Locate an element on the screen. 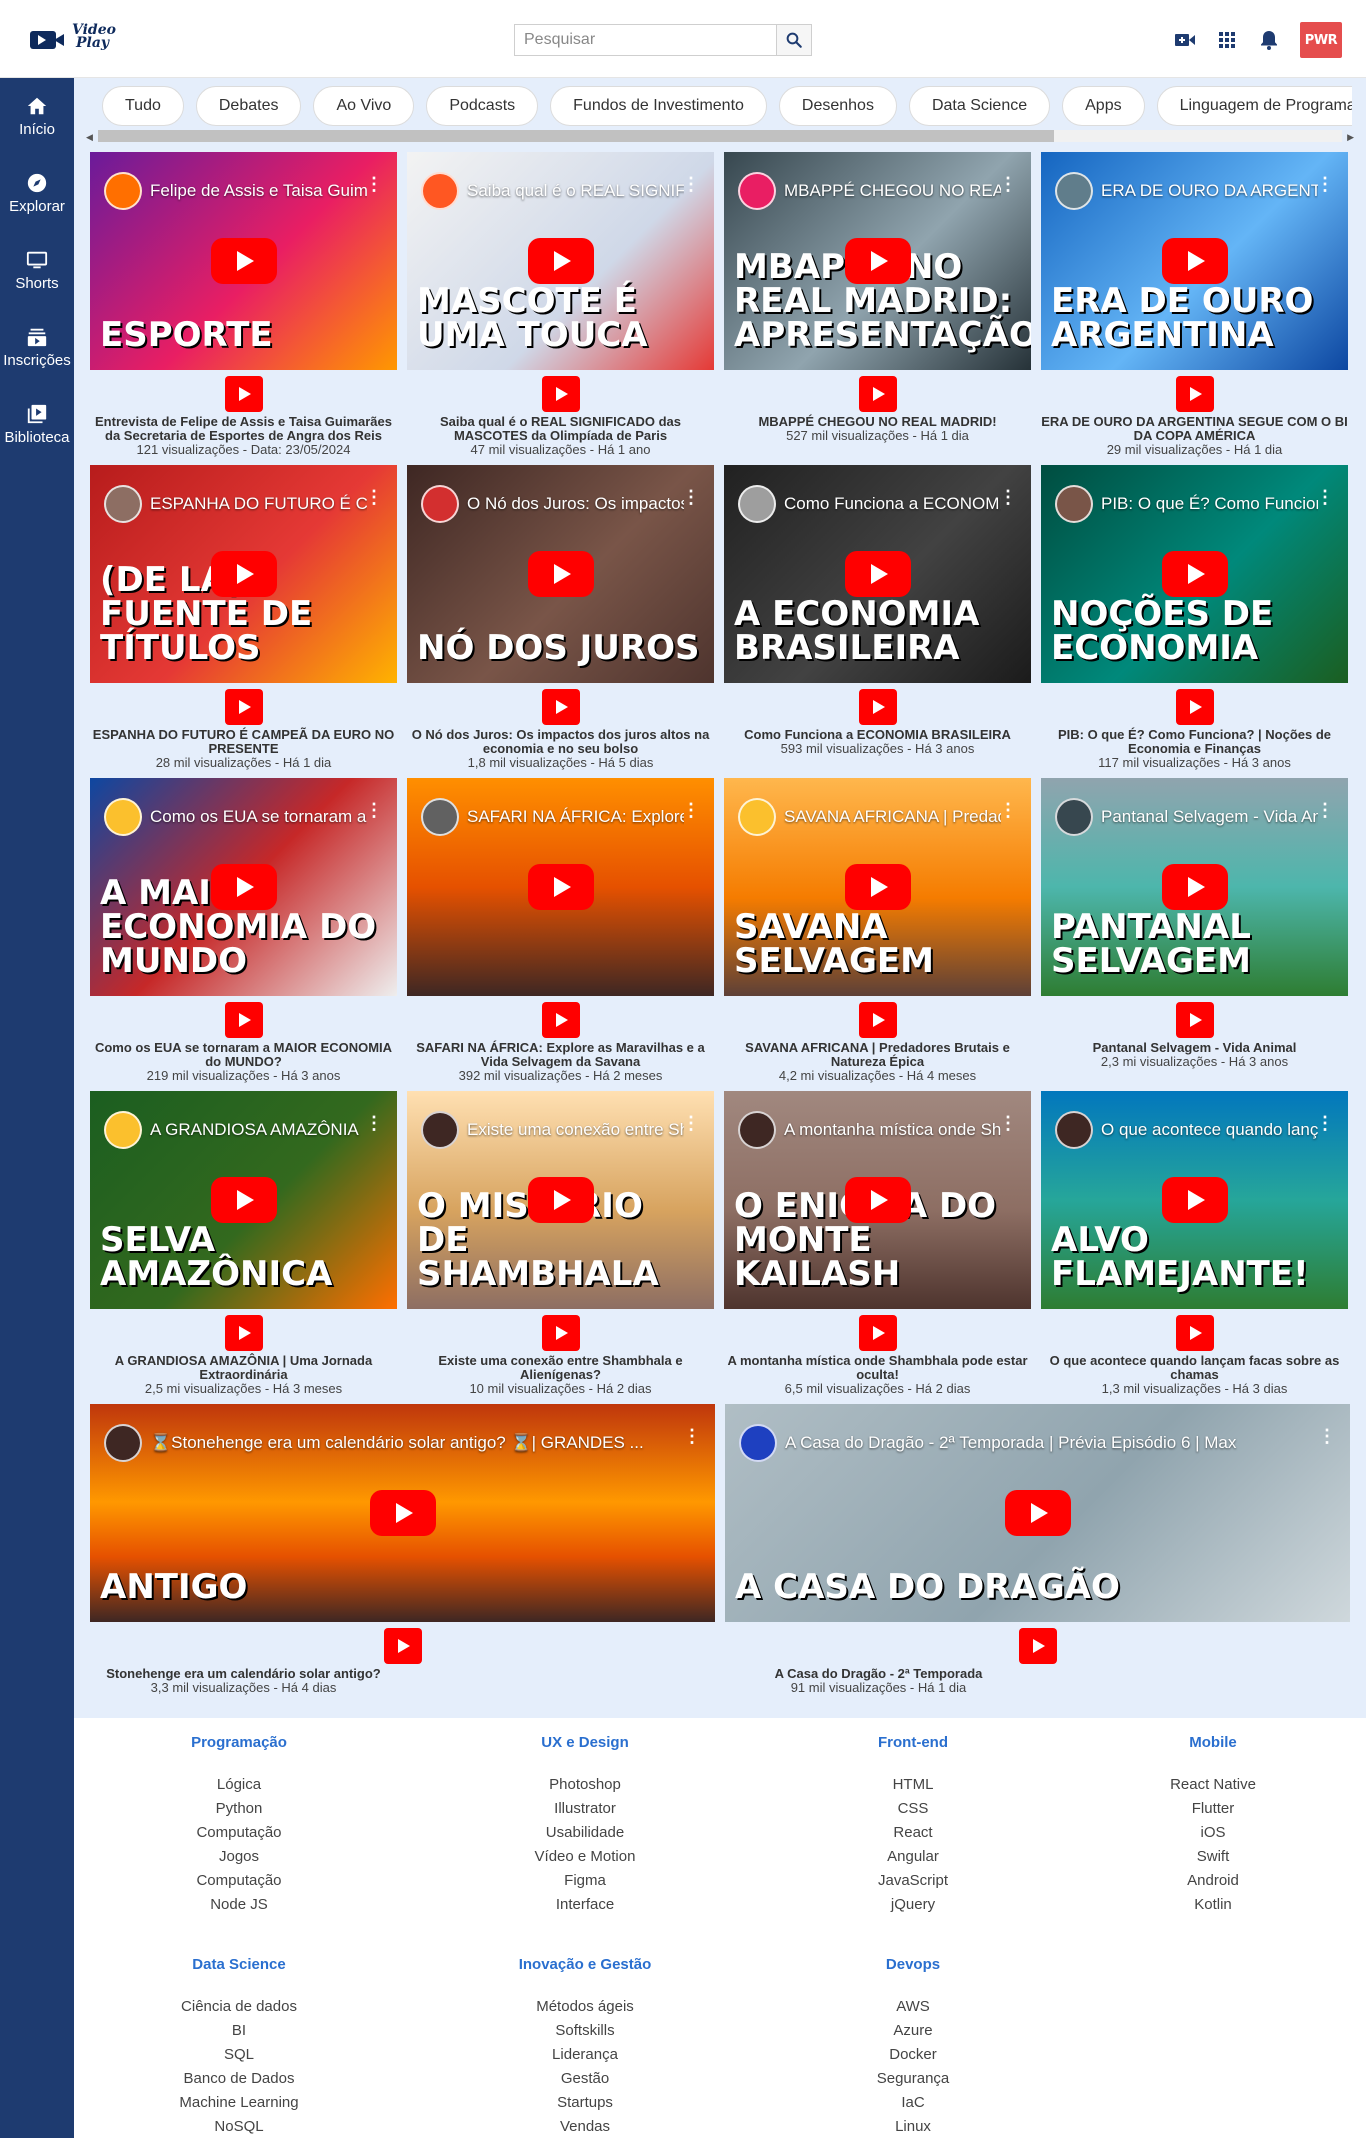  notifications-bell-icon is located at coordinates (1269, 40).